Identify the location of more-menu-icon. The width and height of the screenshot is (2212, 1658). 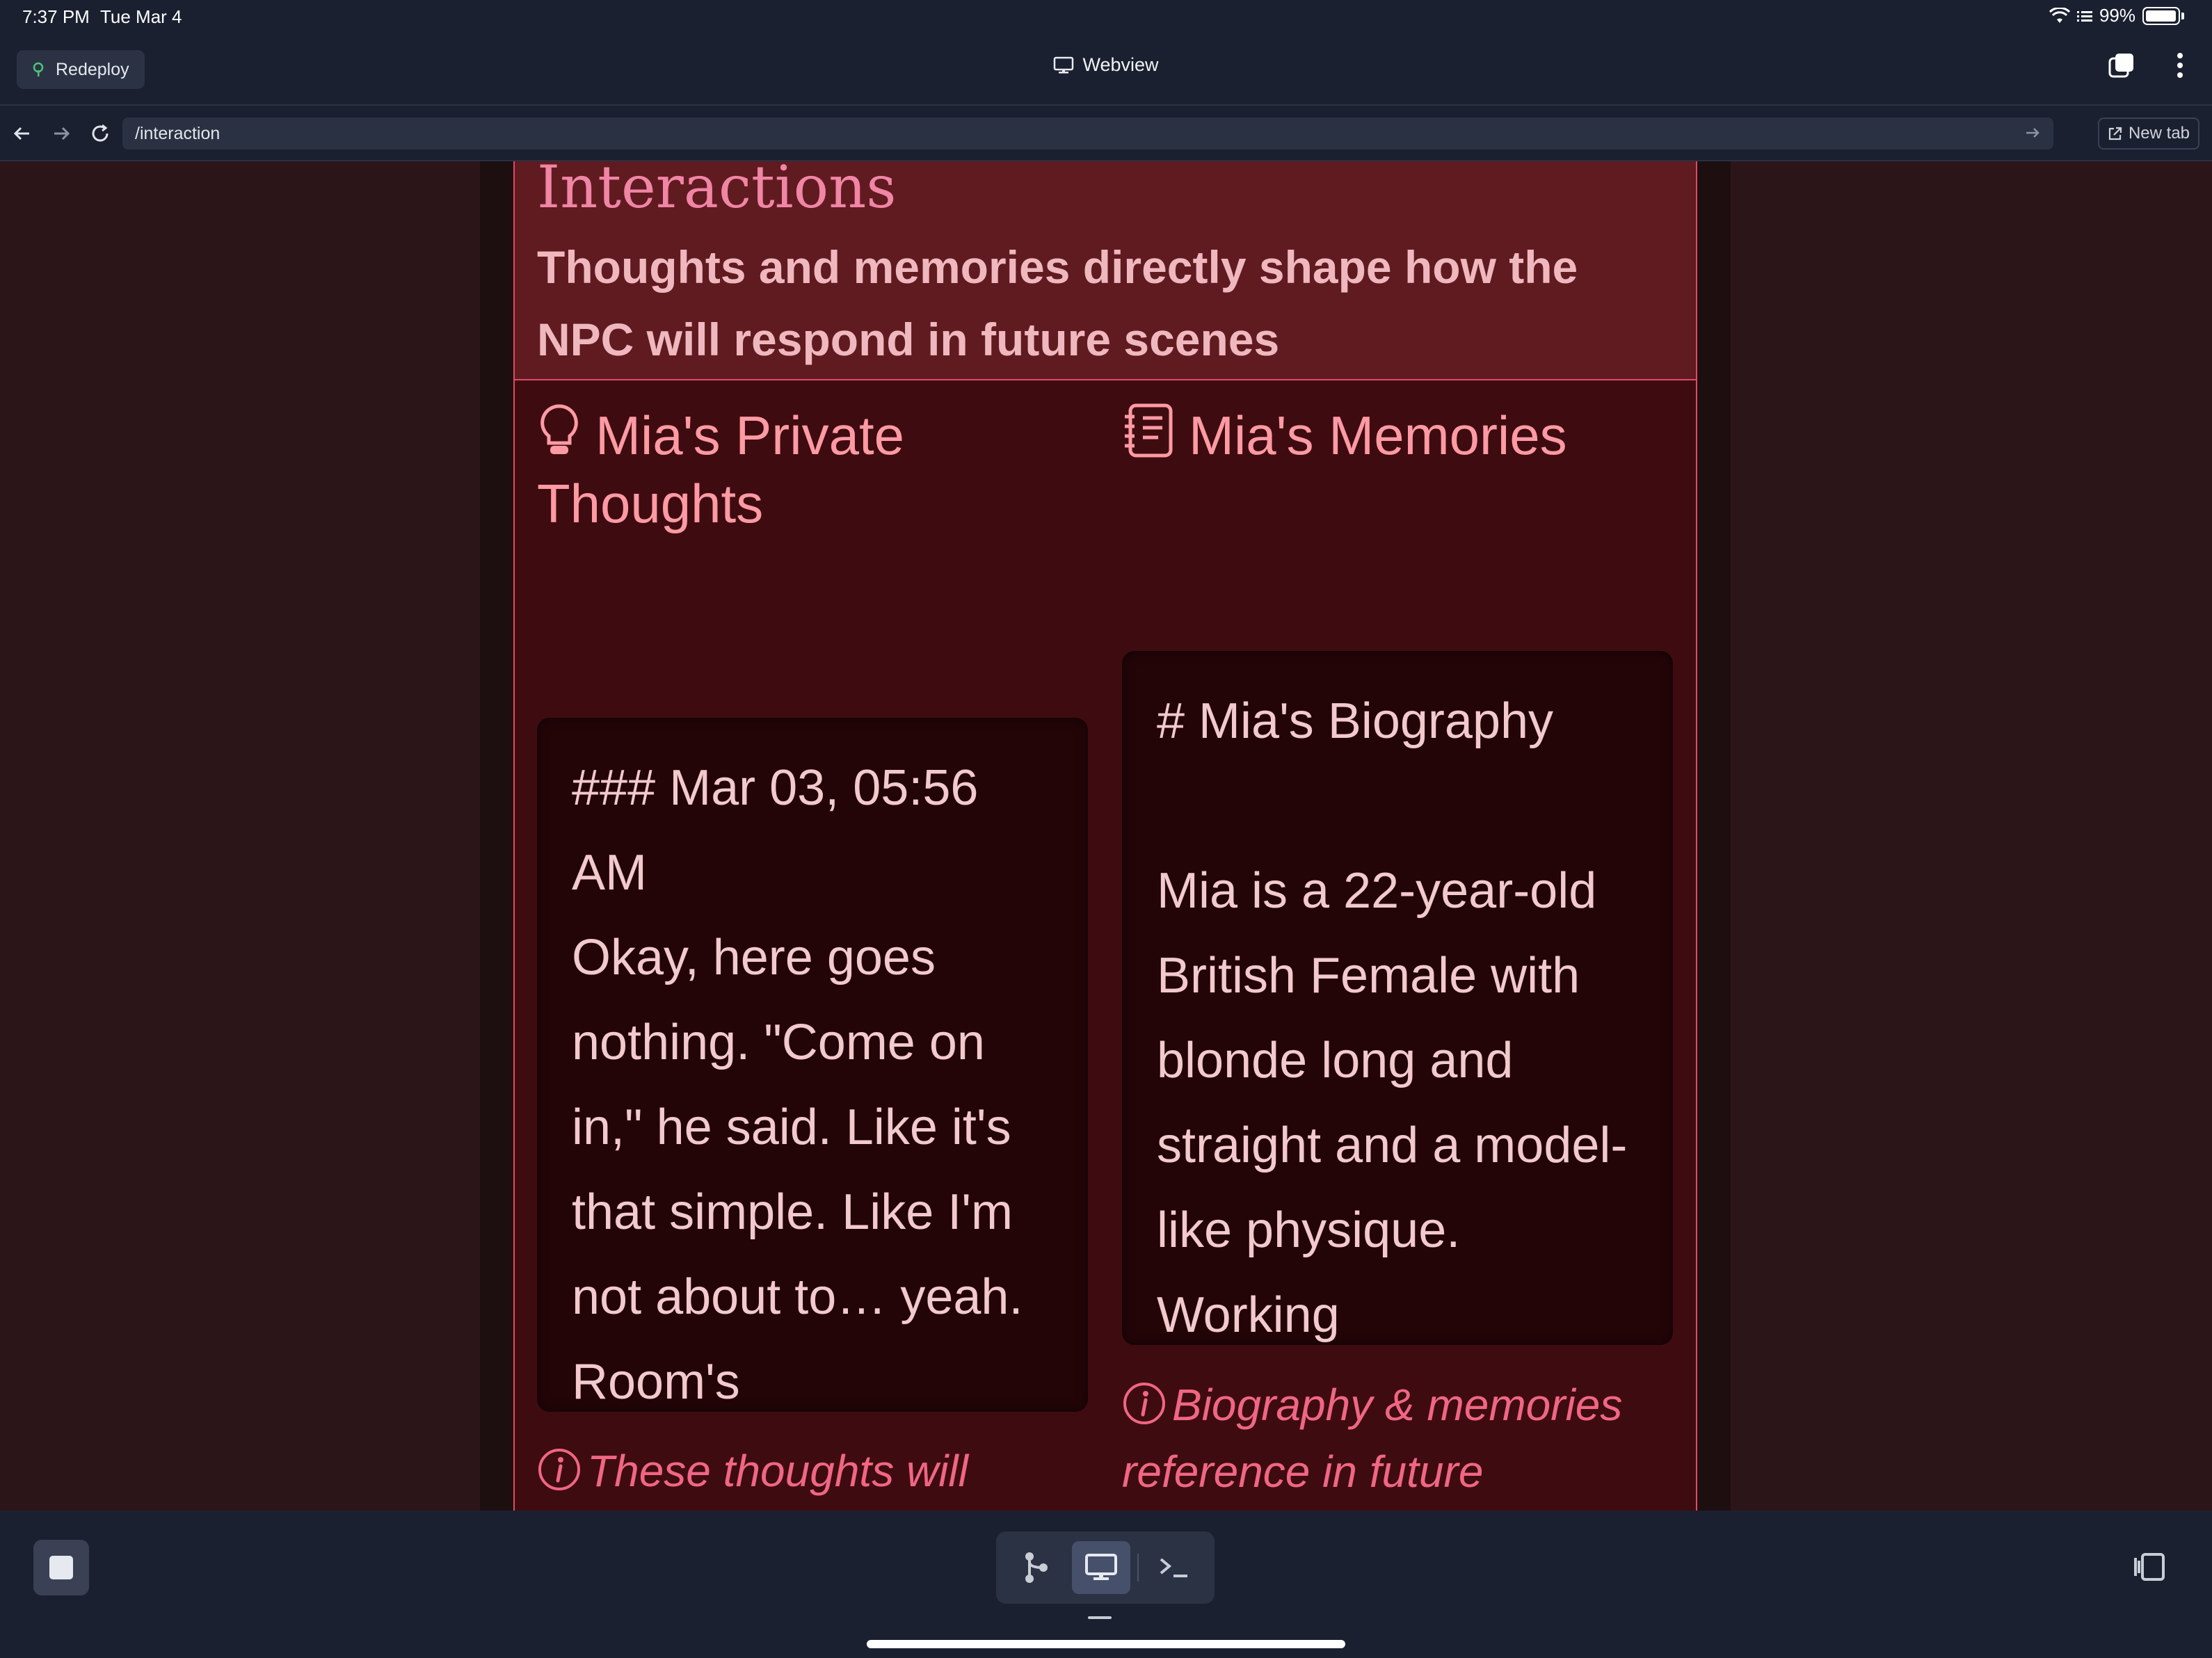
(2180, 65).